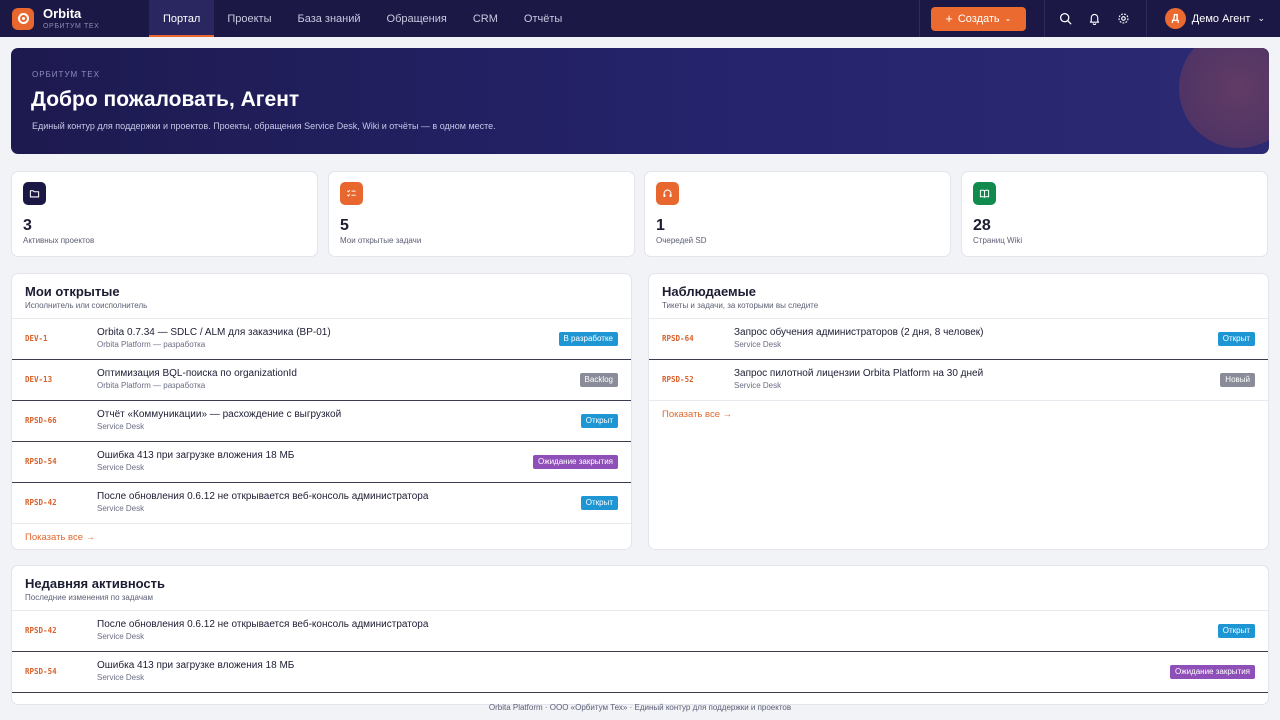 The image size is (1280, 720). Describe the element at coordinates (598, 380) in the screenshot. I see `status-badge: Backlog` at that location.